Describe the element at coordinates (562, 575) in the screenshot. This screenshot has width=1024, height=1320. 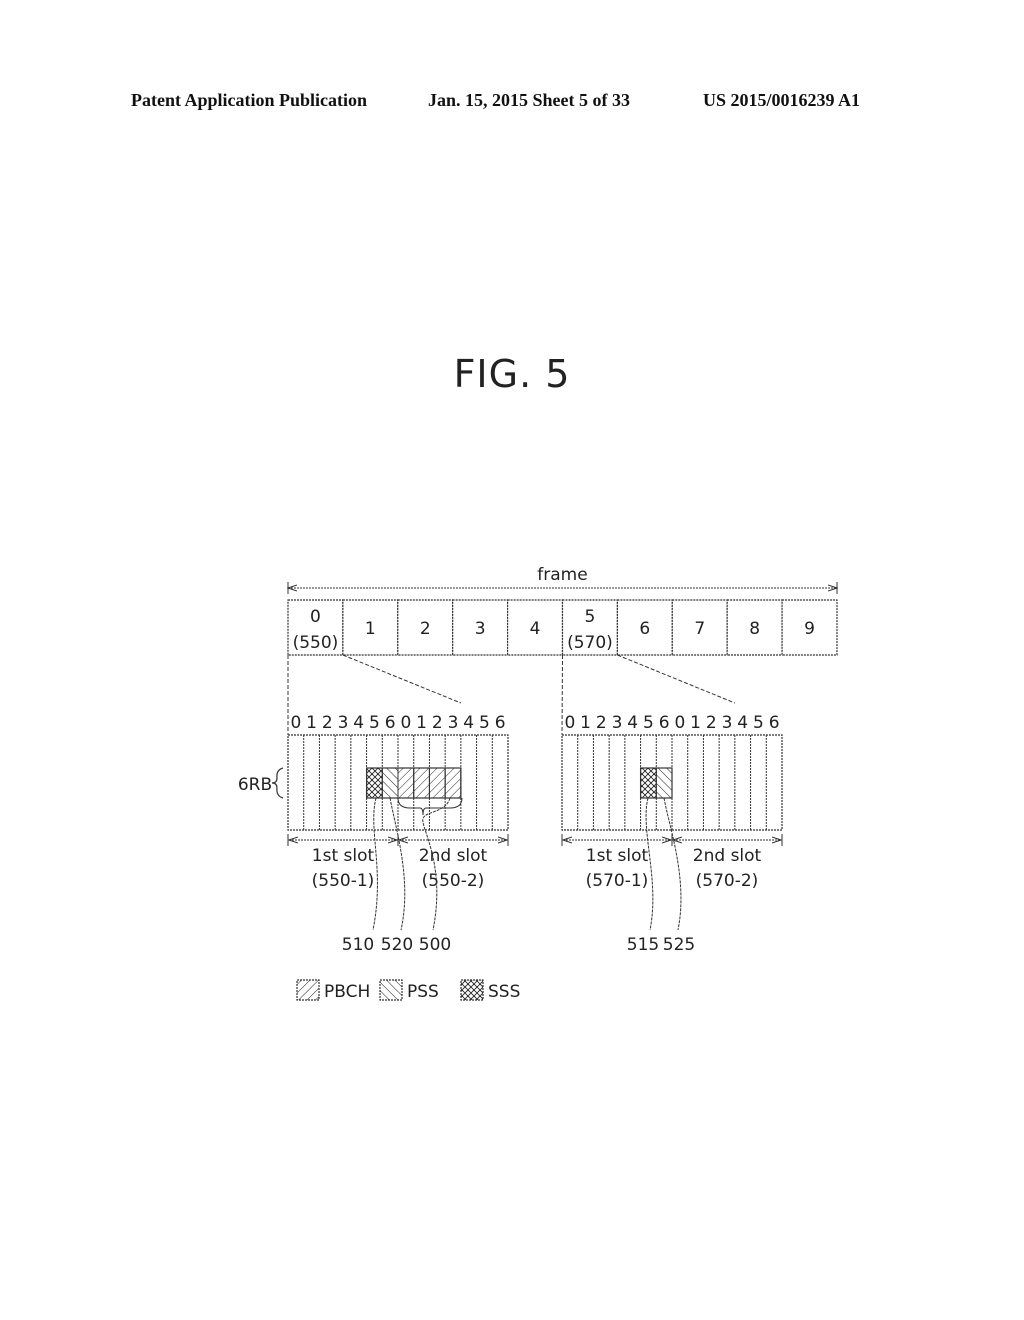
I see `frame-label: frame` at that location.